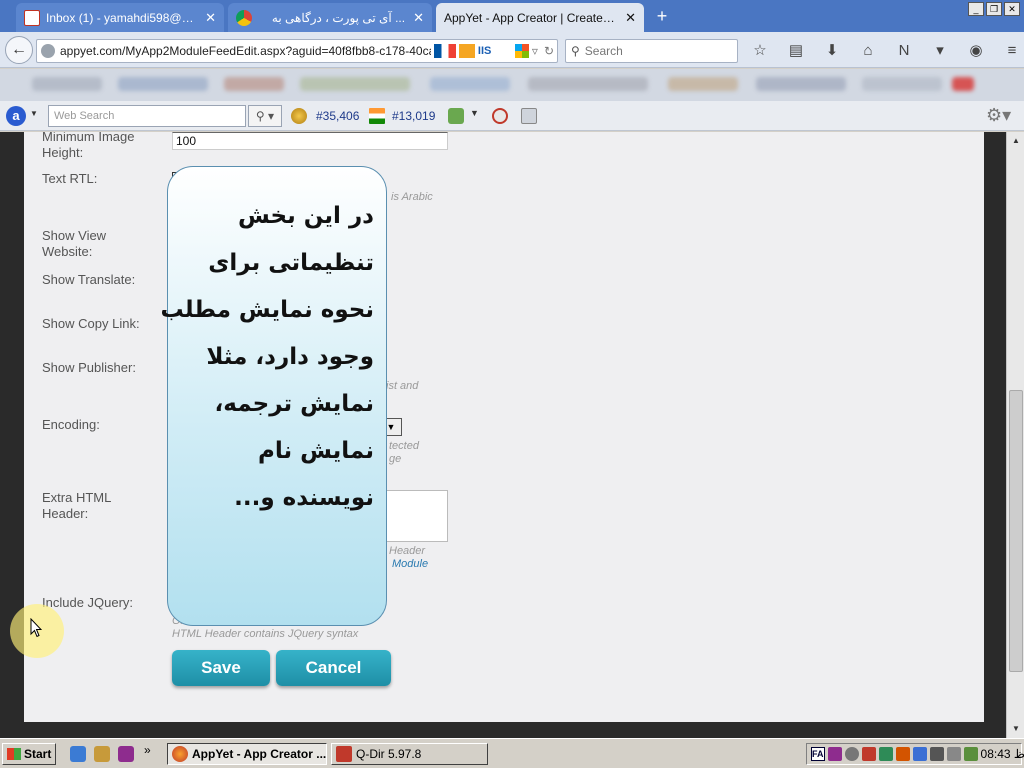 Image resolution: width=1024 pixels, height=768 pixels. What do you see at coordinates (976, 51) in the screenshot?
I see `addon-circle-icon: ◉` at bounding box center [976, 51].